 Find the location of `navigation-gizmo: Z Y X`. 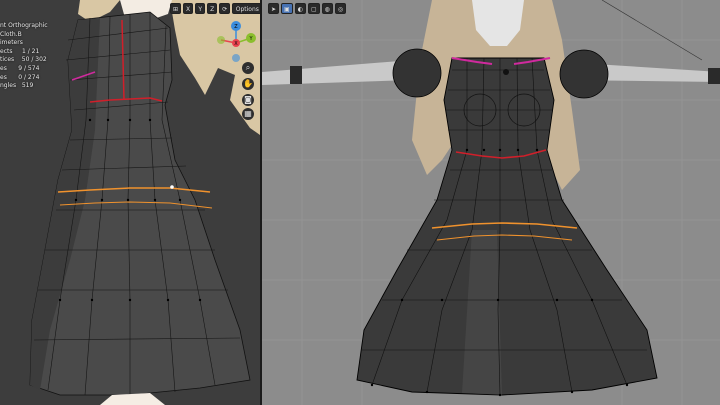

navigation-gizmo: Z Y X is located at coordinates (236, 43).